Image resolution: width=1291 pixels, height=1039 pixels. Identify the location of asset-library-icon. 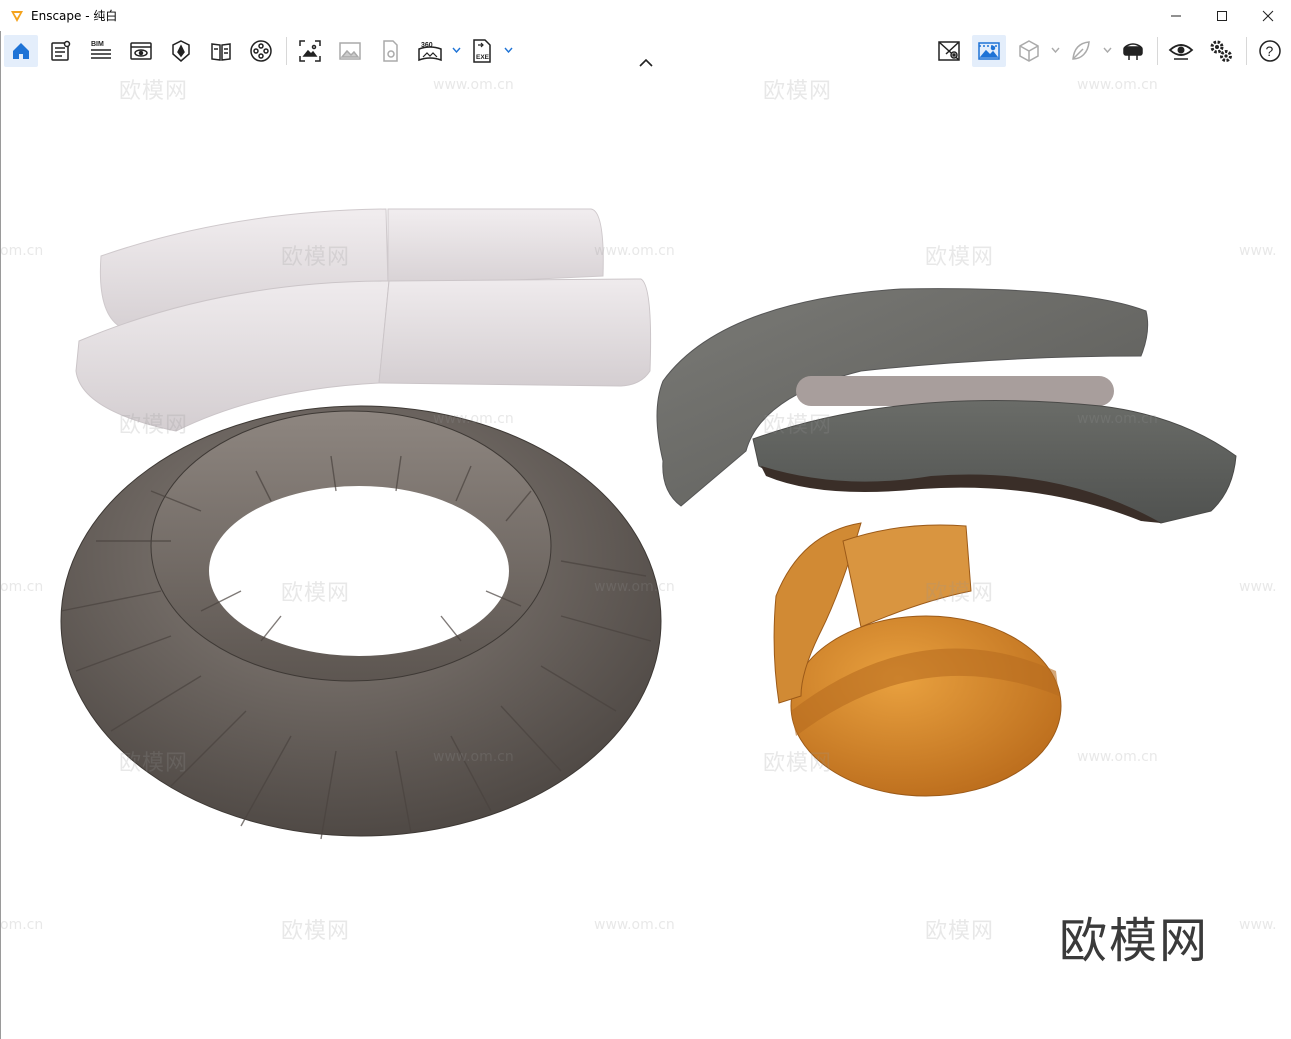
(61, 51).